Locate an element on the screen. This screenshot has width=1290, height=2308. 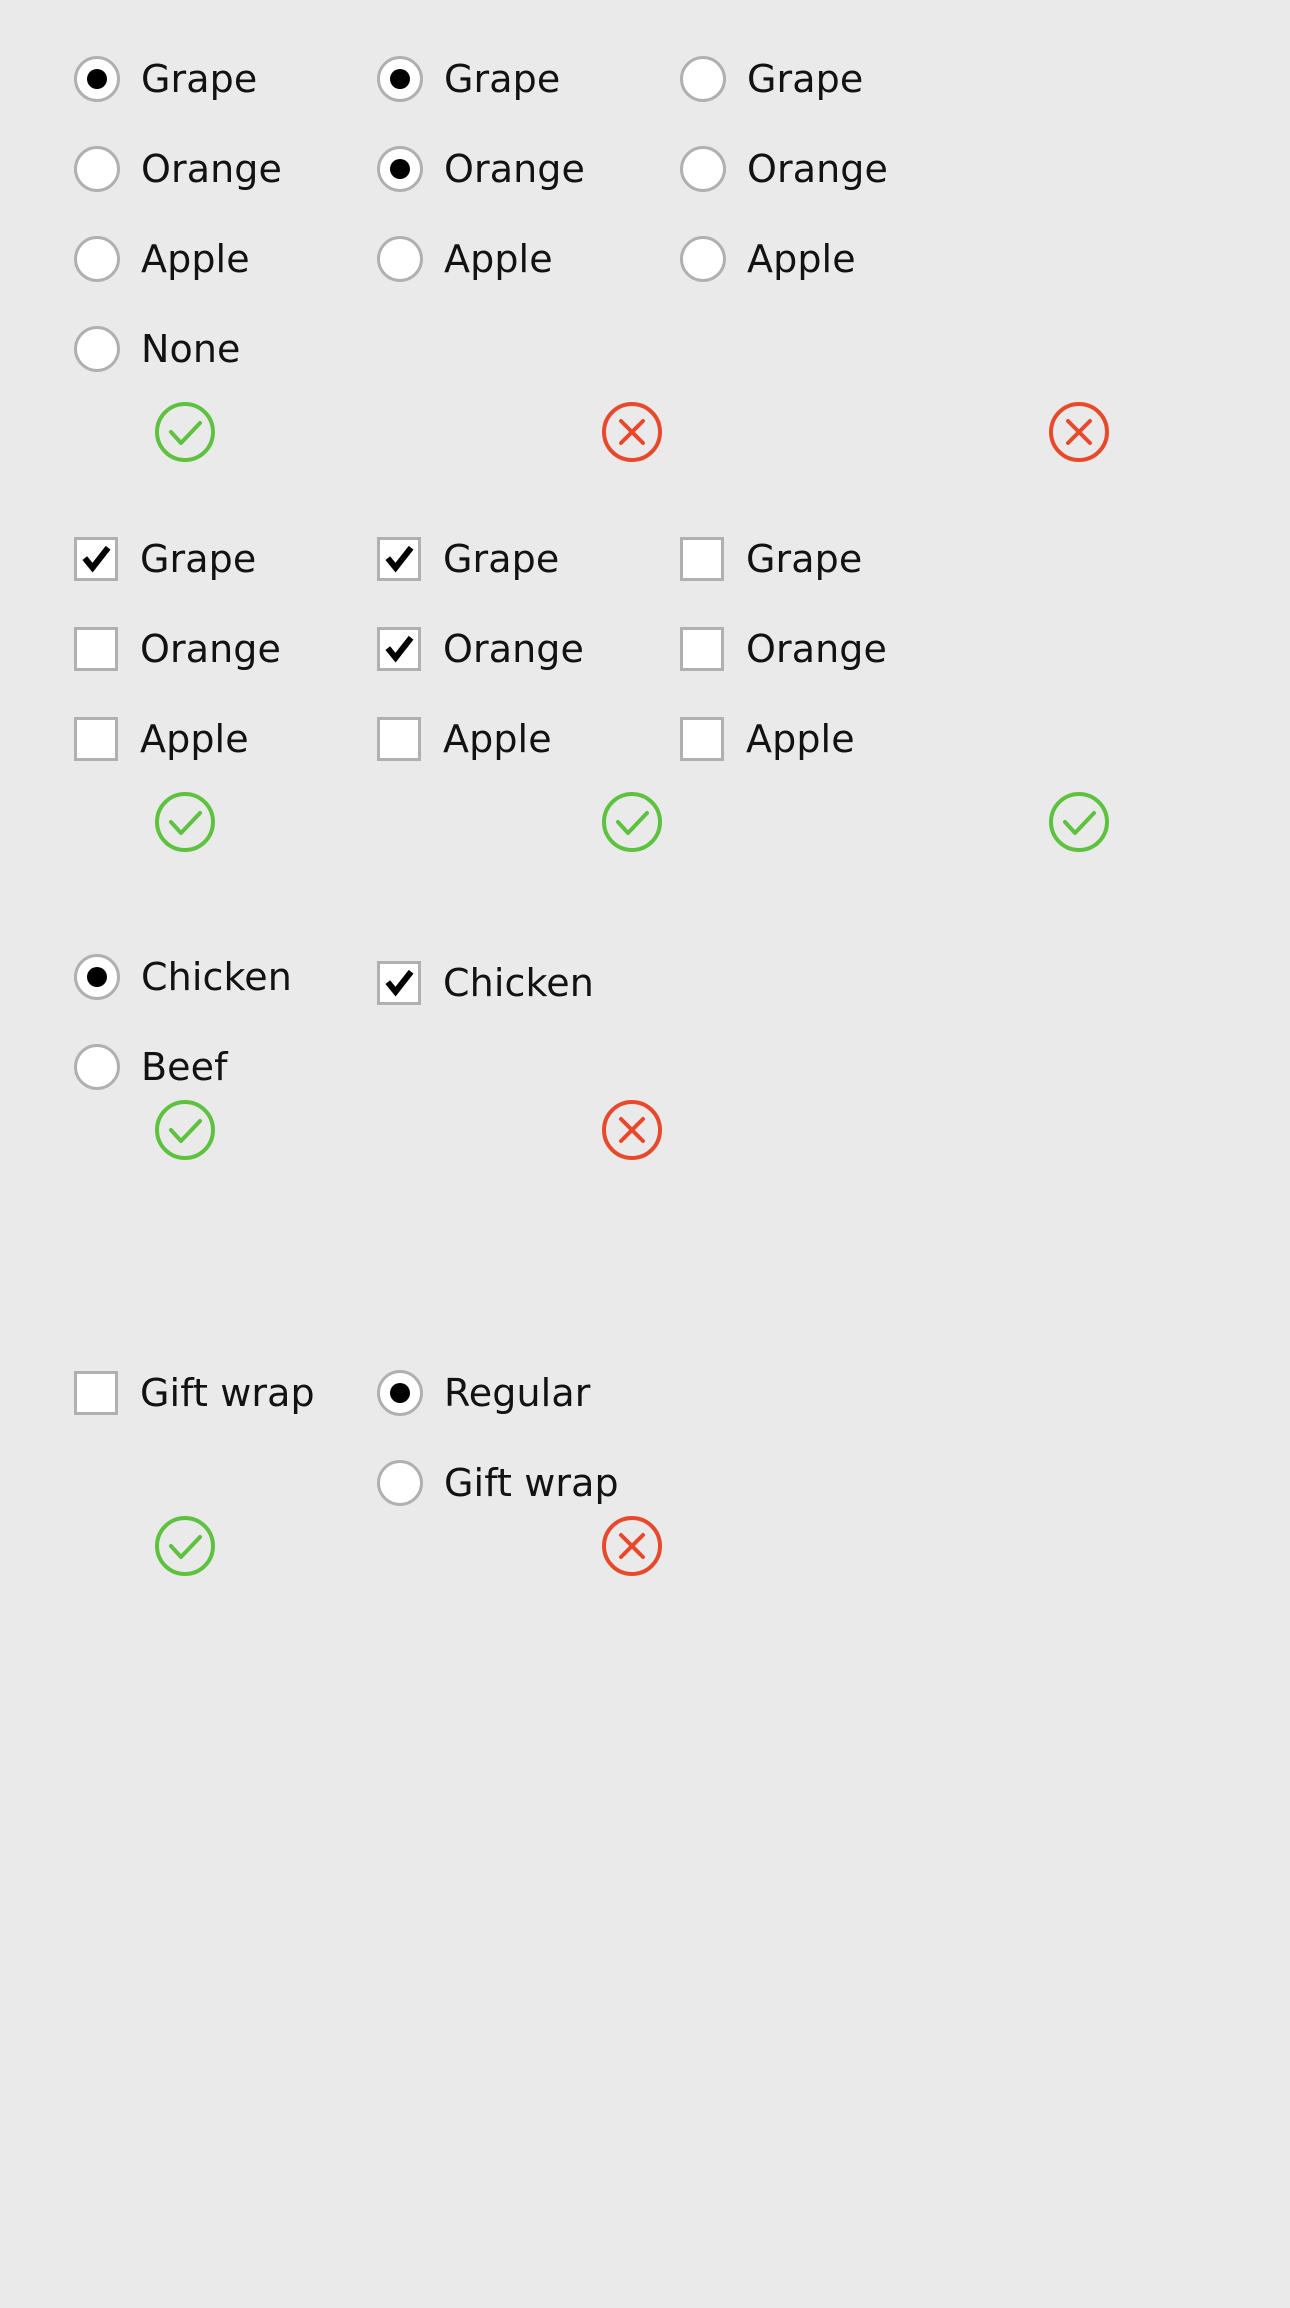
option-list: Chicken is located at coordinates (527, 980).